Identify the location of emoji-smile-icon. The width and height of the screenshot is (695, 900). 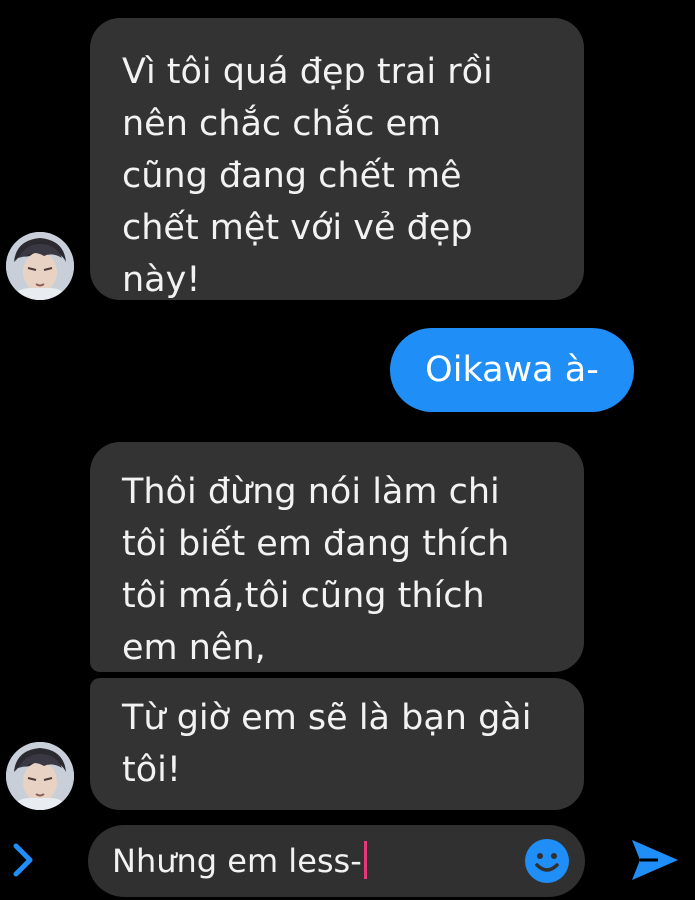
(547, 861).